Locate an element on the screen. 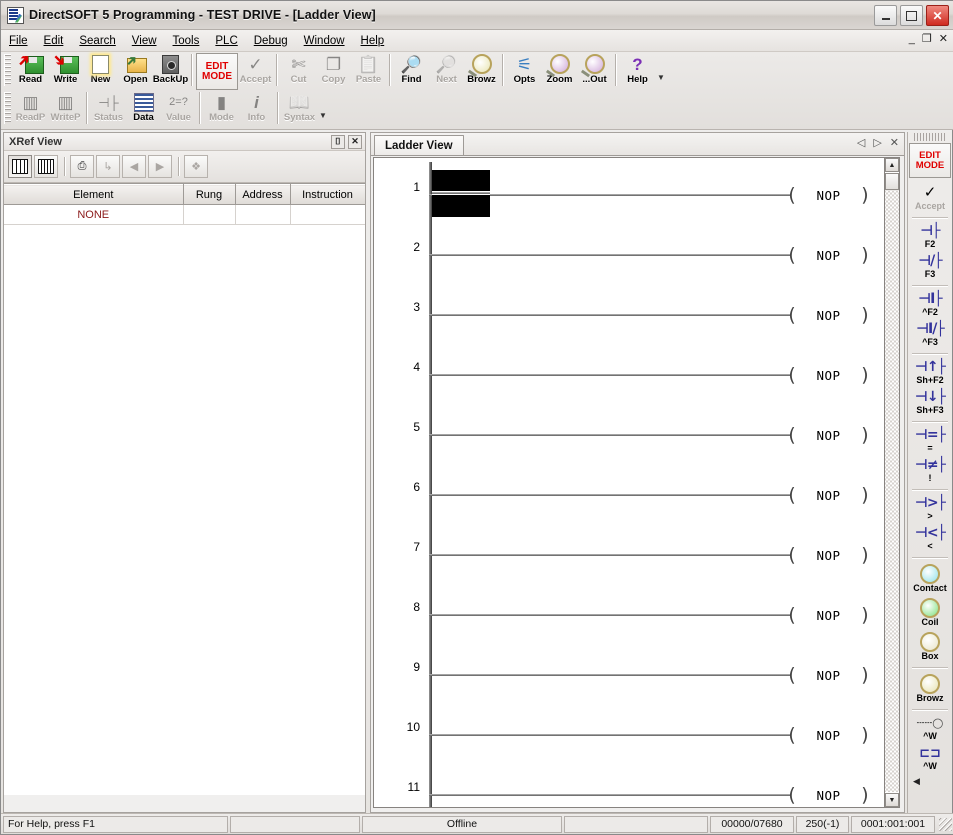 The image size is (953, 835). rung-row: 5 ( NOP ) is located at coordinates (629, 432).